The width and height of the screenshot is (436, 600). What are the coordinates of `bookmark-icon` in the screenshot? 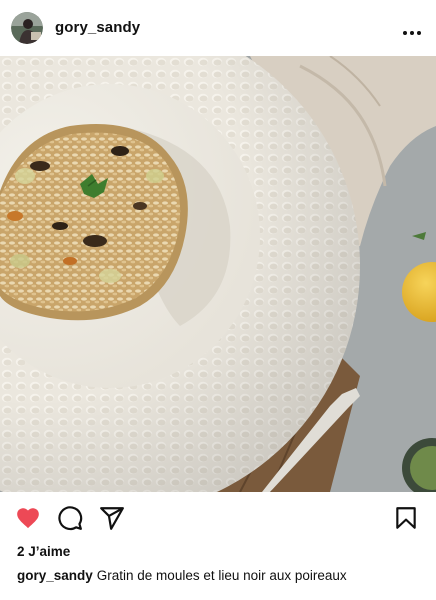 It's located at (406, 518).